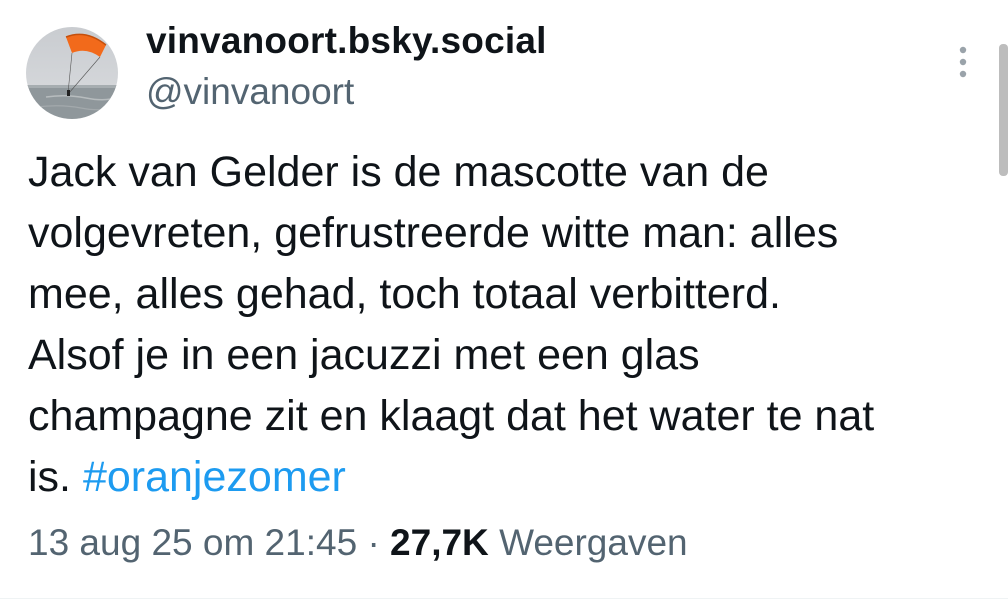  Describe the element at coordinates (358, 543) in the screenshot. I see `tweet-meta: 13 aug 25 om 21:45 · 27,7K Weergaven` at that location.